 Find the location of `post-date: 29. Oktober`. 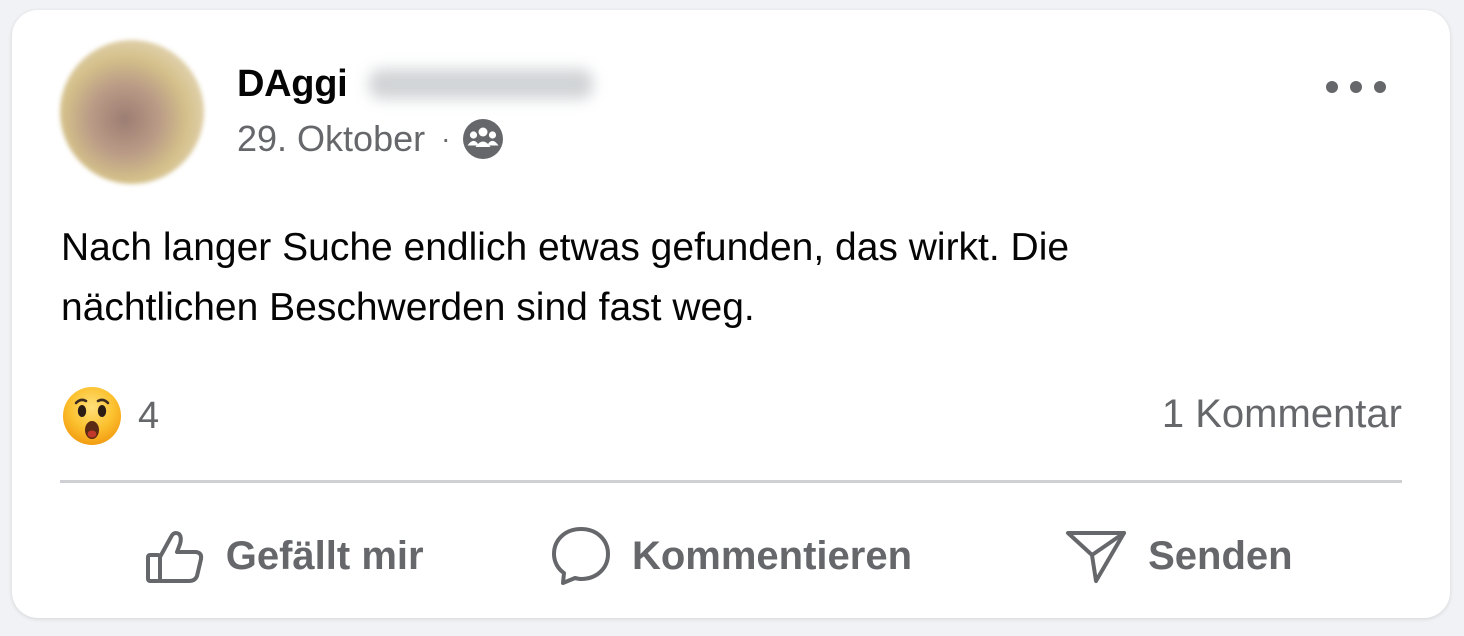

post-date: 29. Oktober is located at coordinates (331, 139).